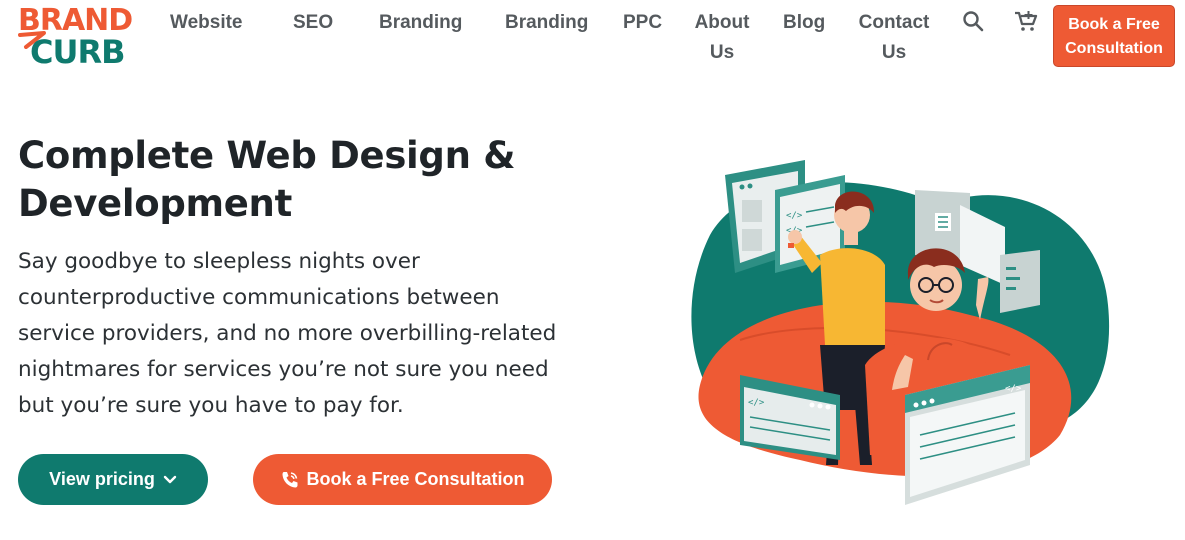 This screenshot has height=540, width=1185. What do you see at coordinates (313, 23) in the screenshot?
I see `nav-item-seo: SEO` at bounding box center [313, 23].